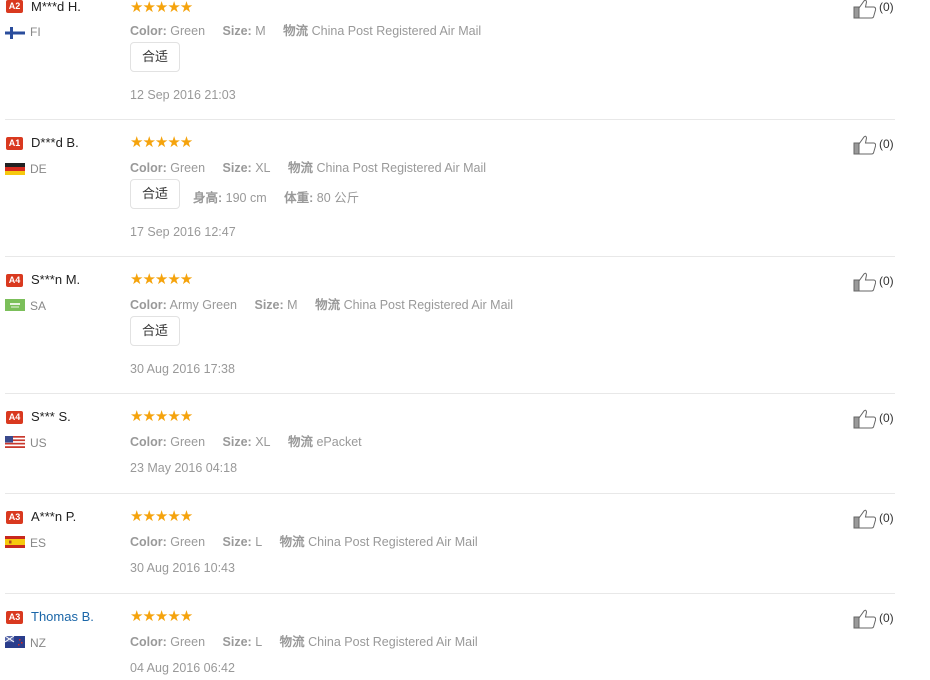 The width and height of the screenshot is (930, 680). What do you see at coordinates (55, 142) in the screenshot?
I see `reviewer-name: D***d B.` at bounding box center [55, 142].